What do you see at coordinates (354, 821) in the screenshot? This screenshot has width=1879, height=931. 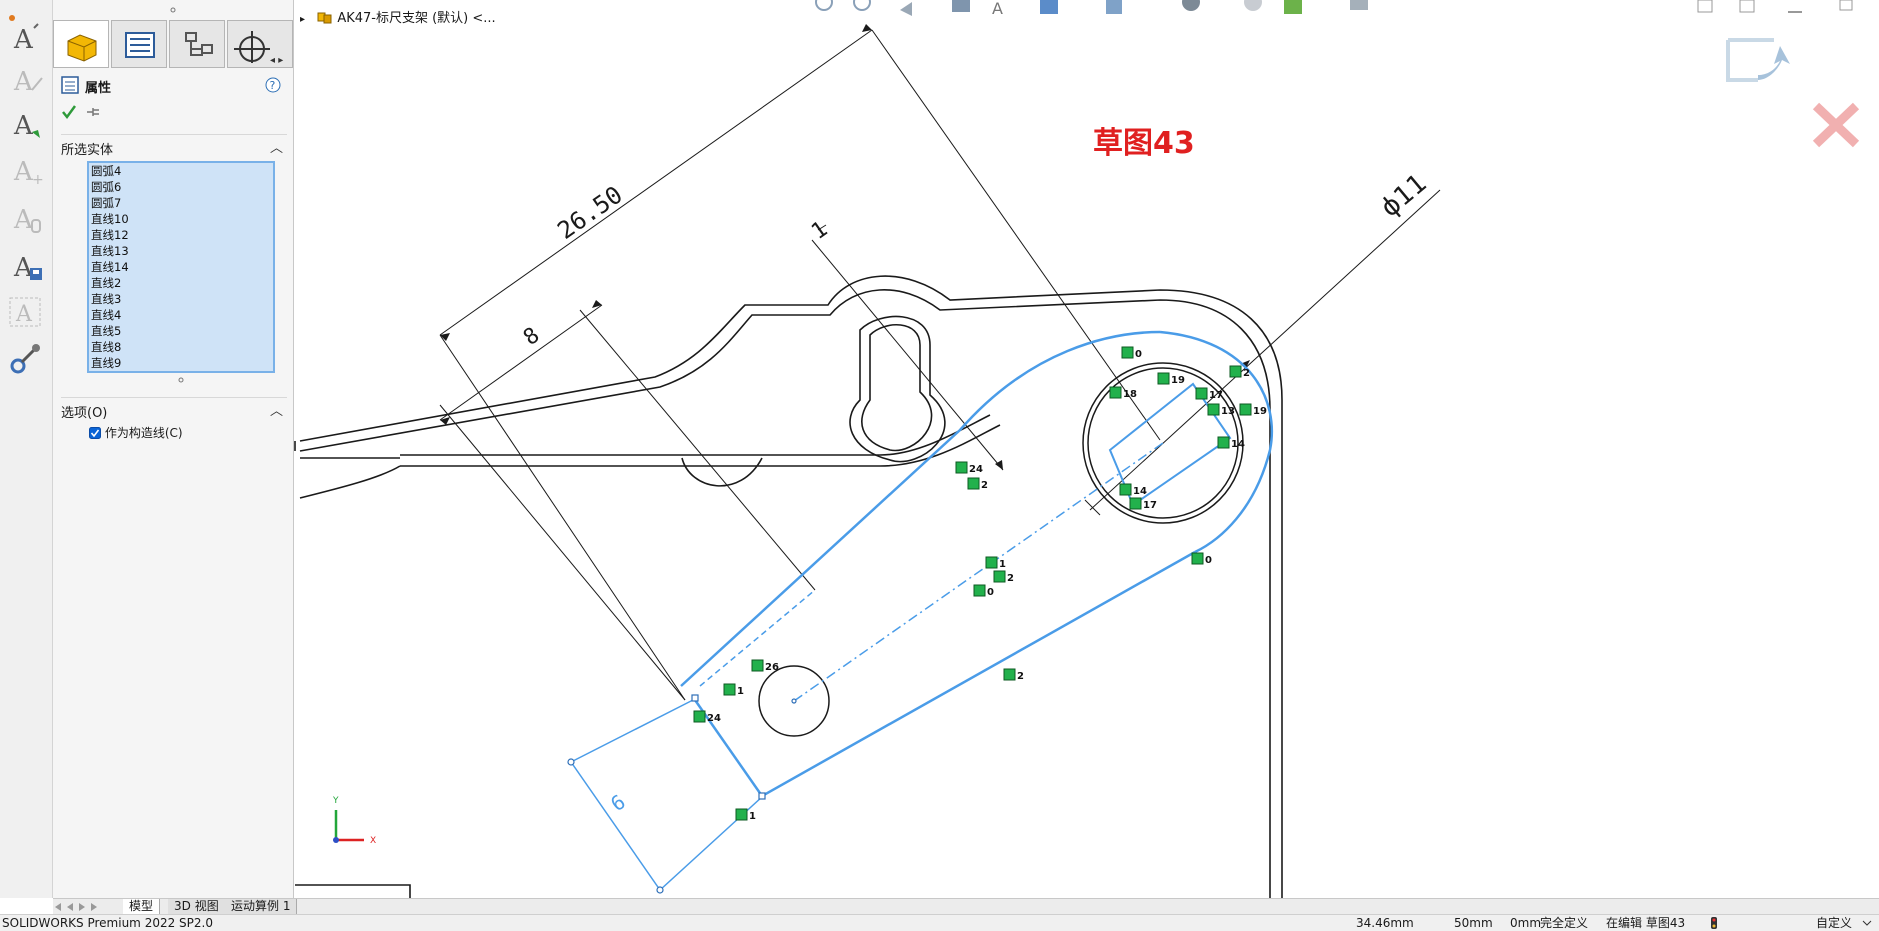 I see `coordinate-triad: Y X` at bounding box center [354, 821].